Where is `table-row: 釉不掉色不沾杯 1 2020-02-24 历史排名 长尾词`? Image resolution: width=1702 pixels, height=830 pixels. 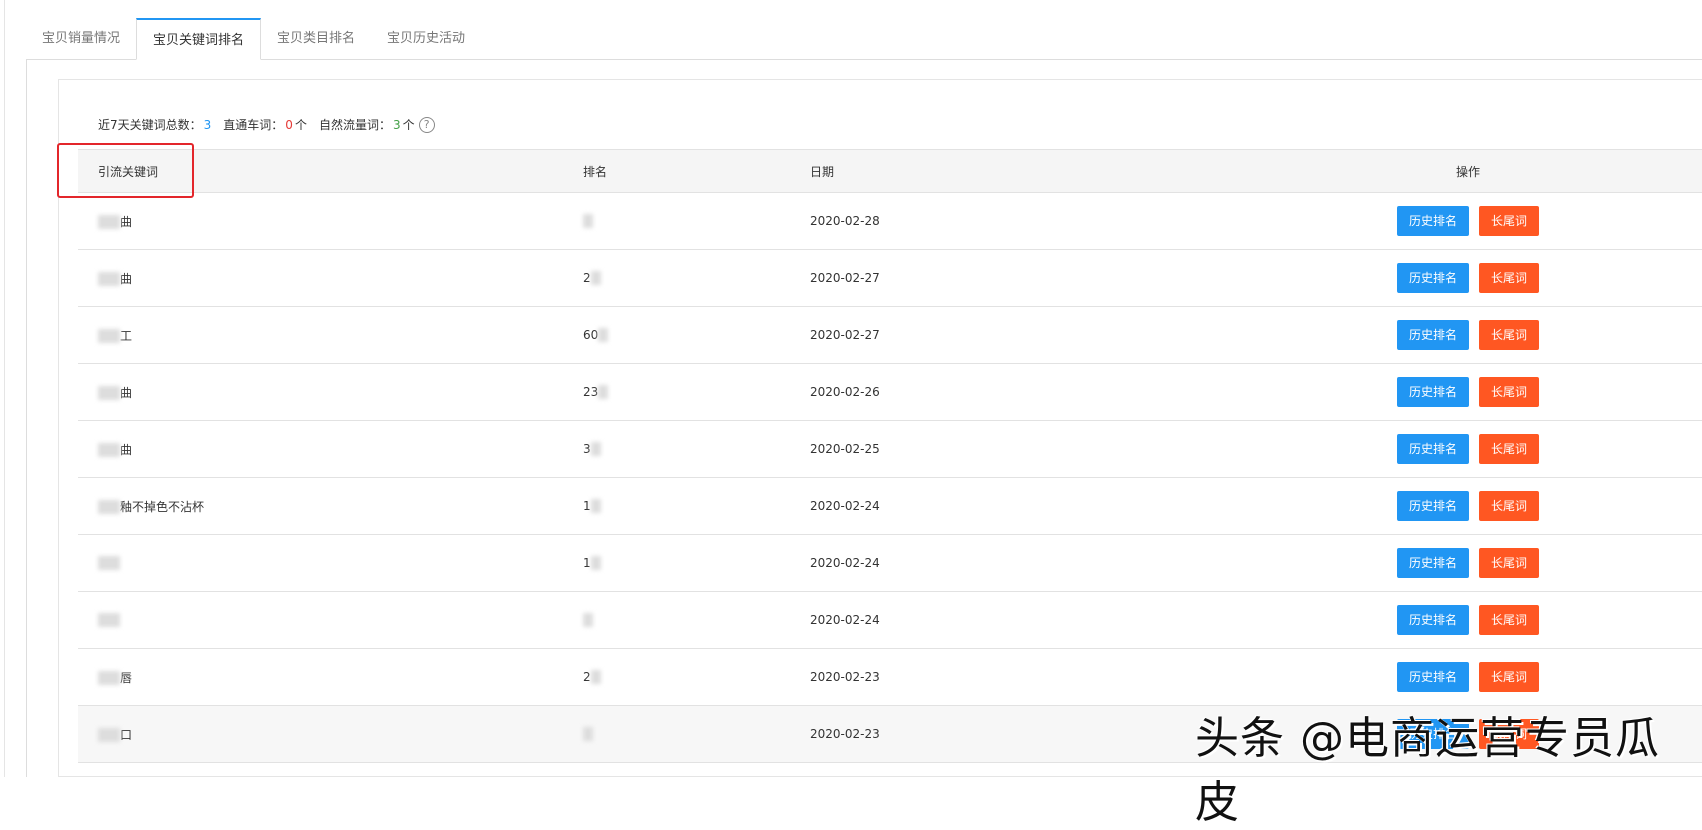 table-row: 釉不掉色不沾杯 1 2020-02-24 历史排名 长尾词 is located at coordinates (890, 506).